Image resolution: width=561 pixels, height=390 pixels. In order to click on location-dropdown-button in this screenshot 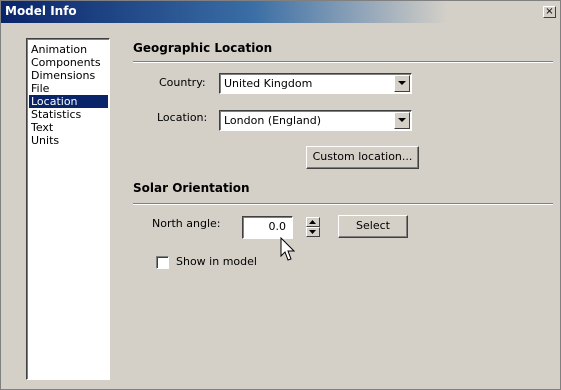, I will do `click(402, 120)`.